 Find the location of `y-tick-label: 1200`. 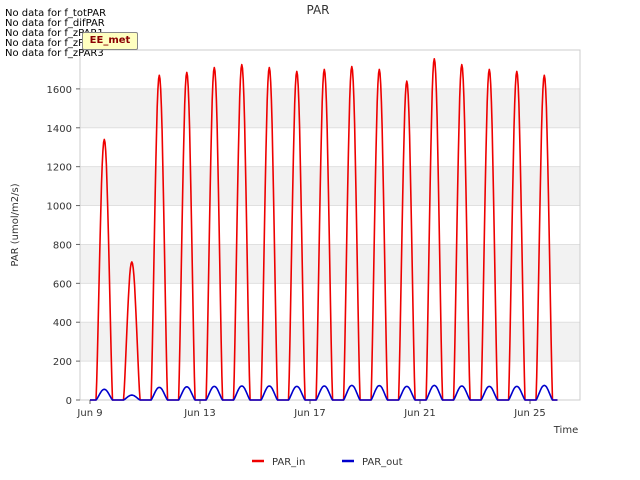

y-tick-label: 1200 is located at coordinates (59, 168).